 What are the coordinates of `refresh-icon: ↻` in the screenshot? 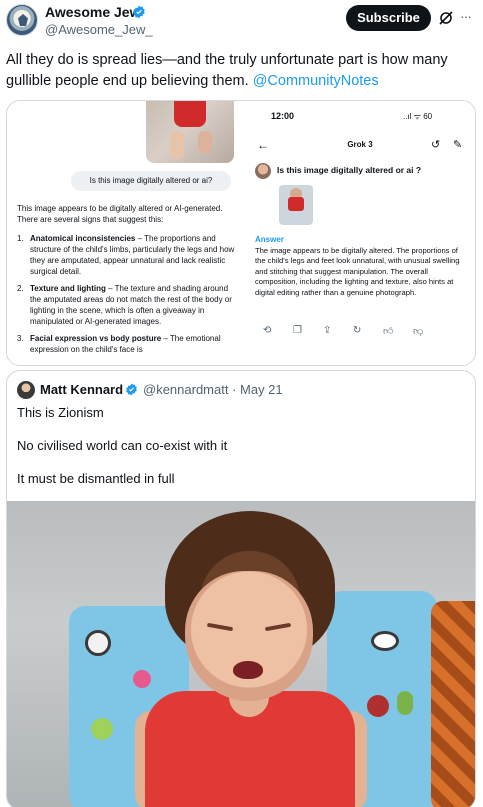 It's located at (357, 330).